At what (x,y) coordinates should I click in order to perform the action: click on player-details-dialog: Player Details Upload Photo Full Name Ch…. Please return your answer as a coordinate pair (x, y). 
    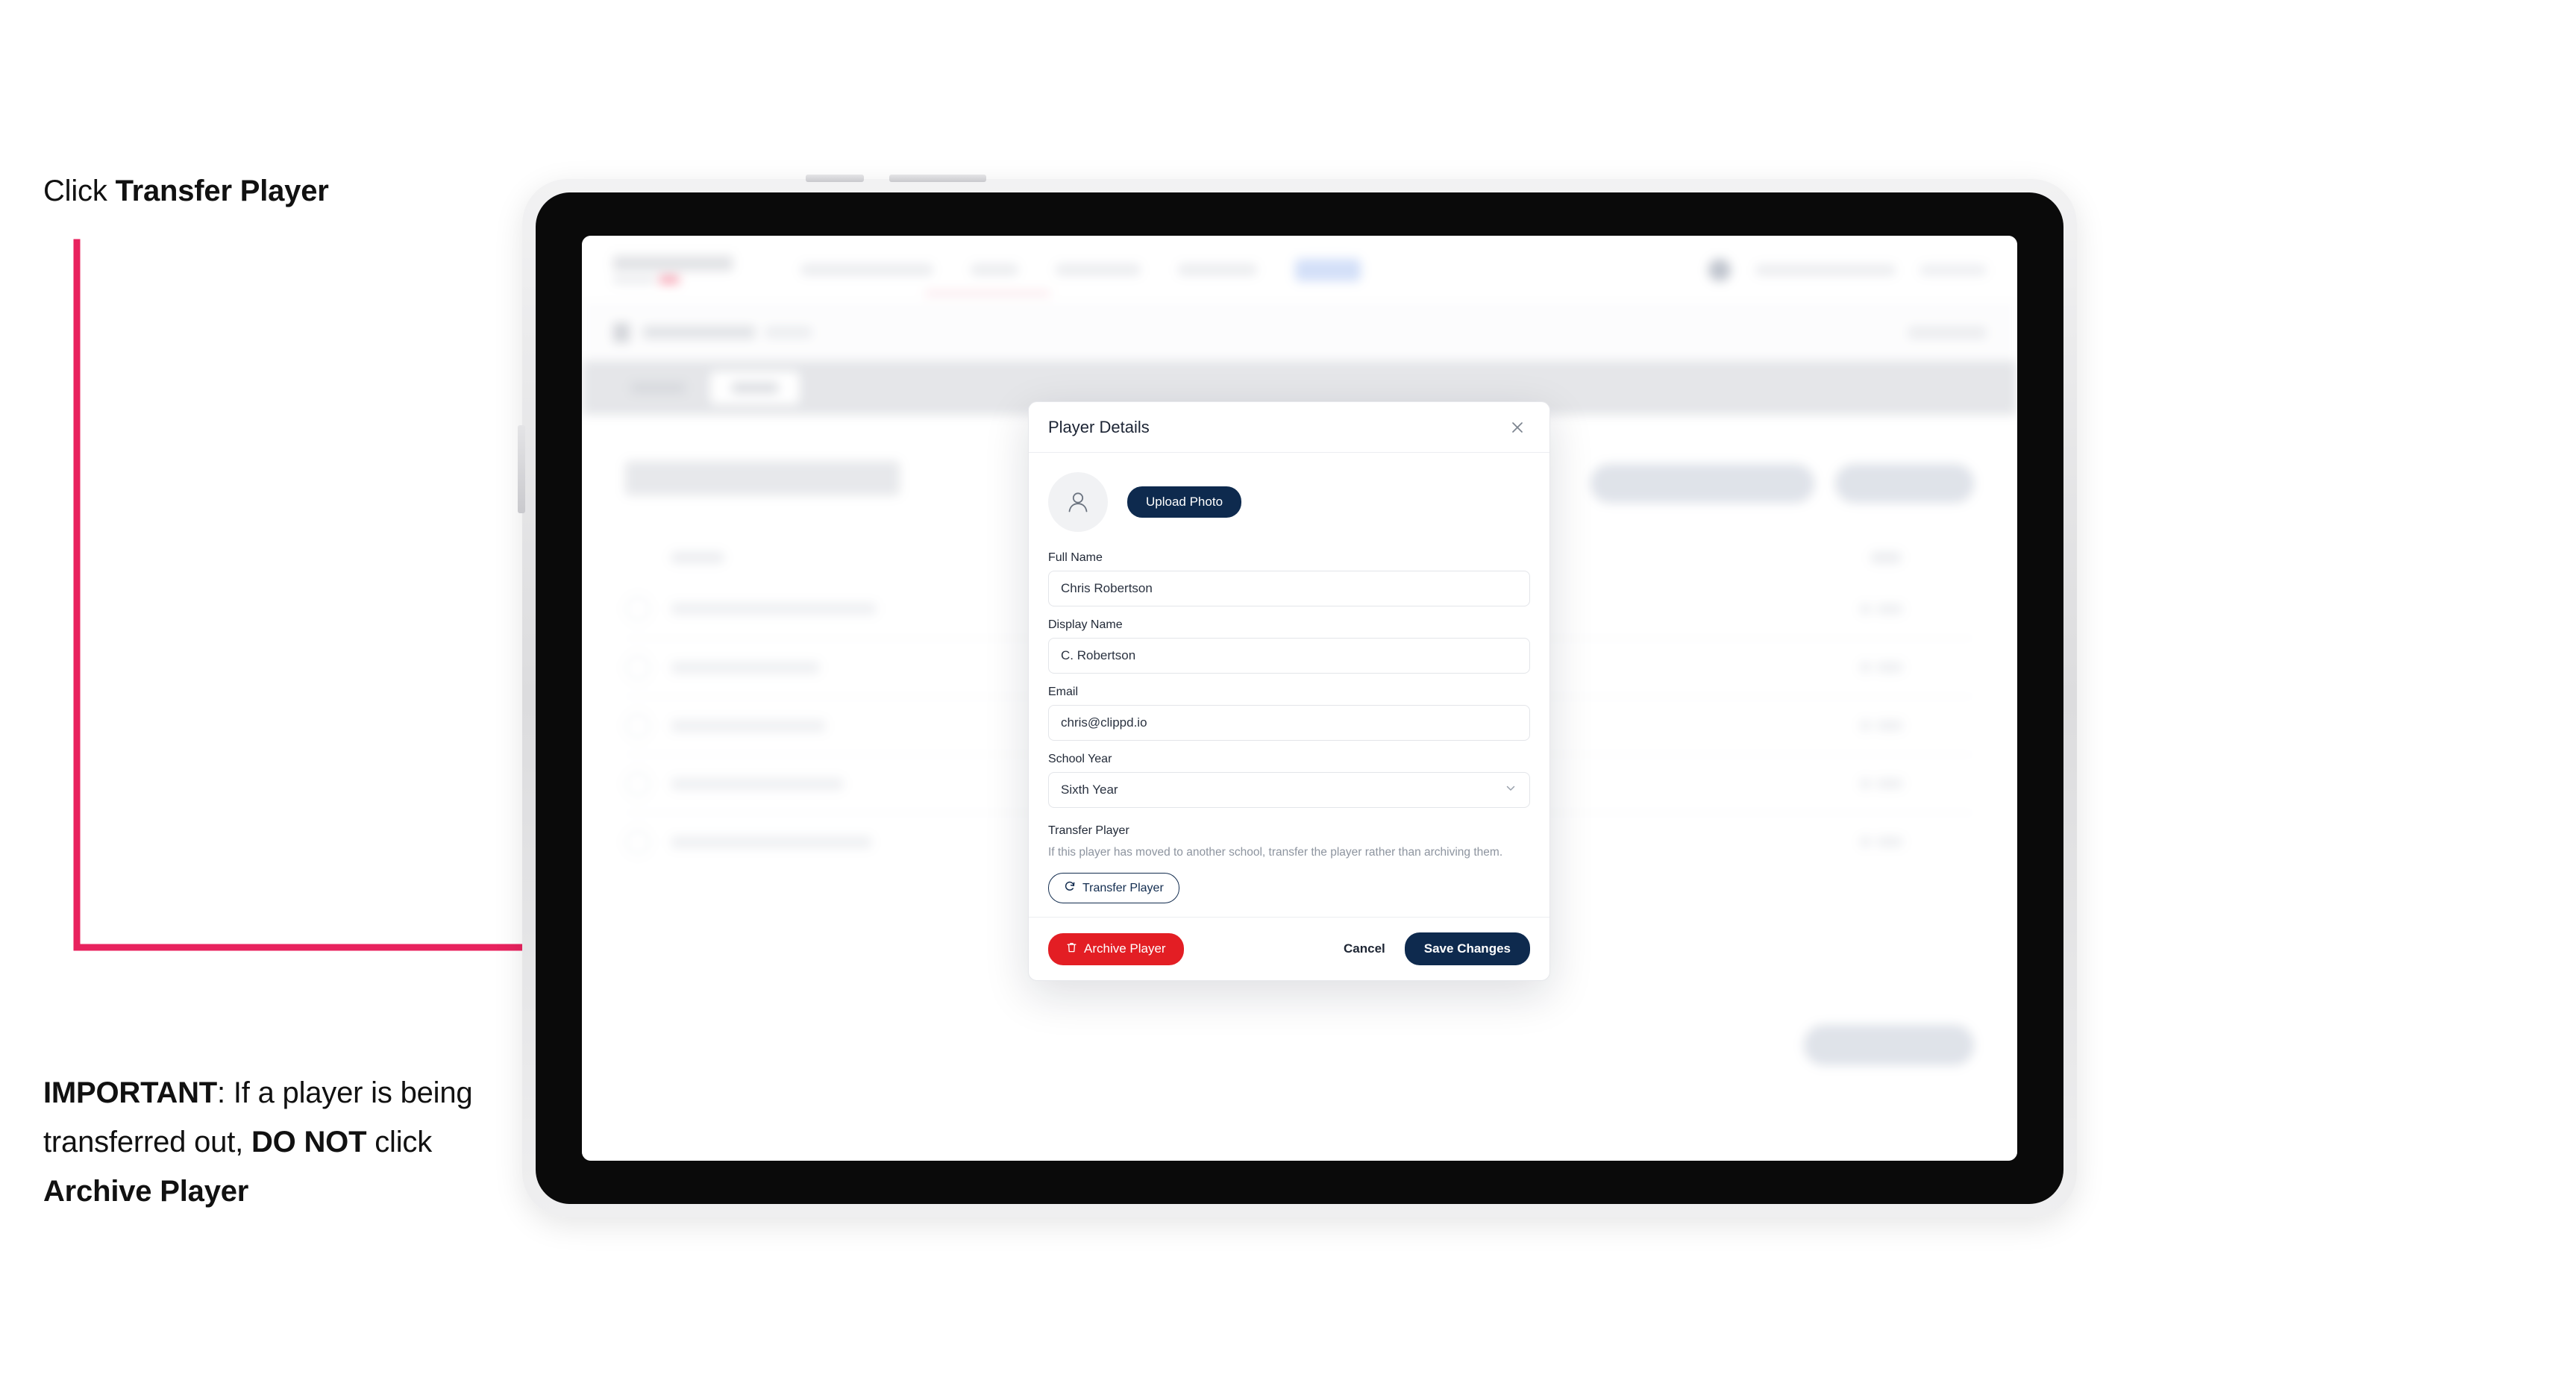
    Looking at the image, I should click on (1289, 691).